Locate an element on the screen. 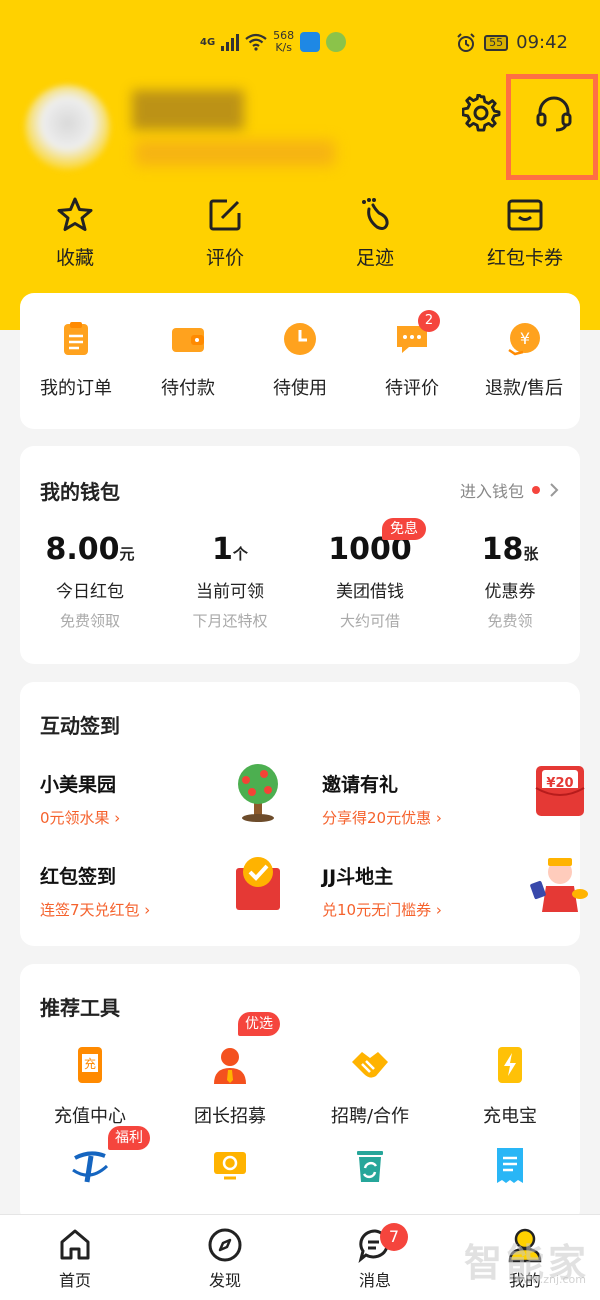 The image size is (600, 1300). watermark-url: www.znj.com is located at coordinates (549, 1279).